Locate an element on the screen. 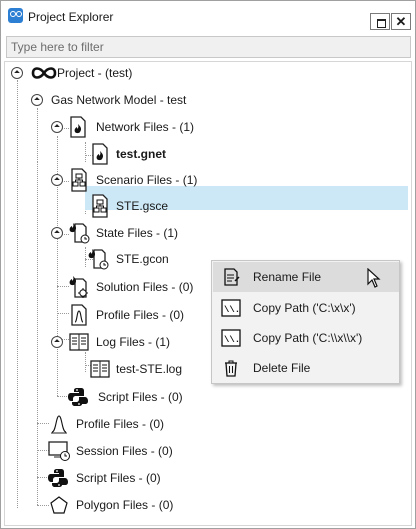 The width and height of the screenshot is (416, 529). menu-label-copy-path-double: Copy Path ('C:\\x\\x') is located at coordinates (308, 338).